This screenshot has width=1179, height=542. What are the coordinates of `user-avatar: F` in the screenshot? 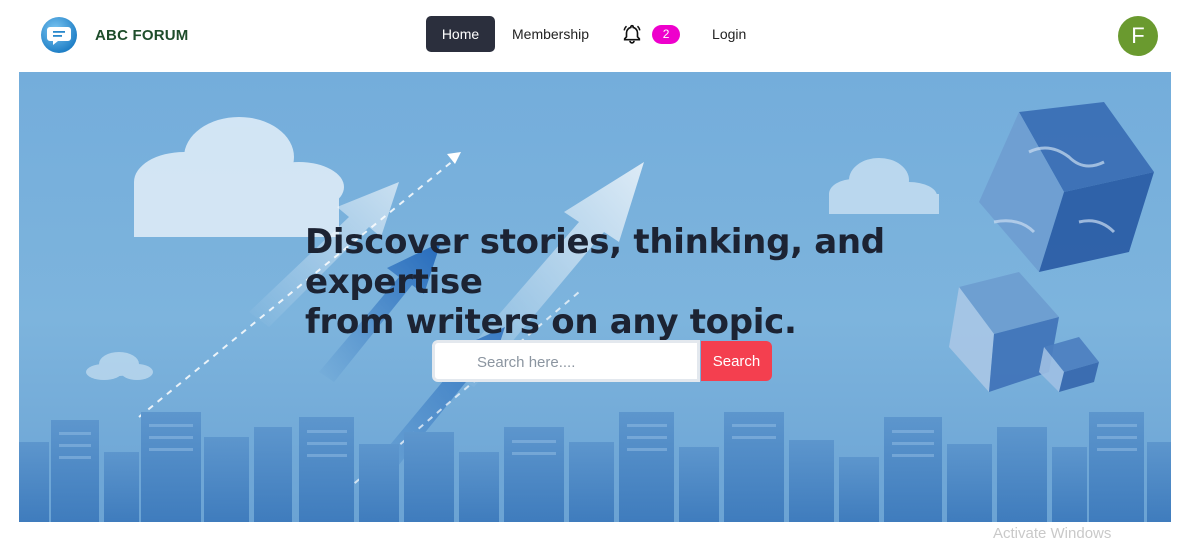 It's located at (1138, 36).